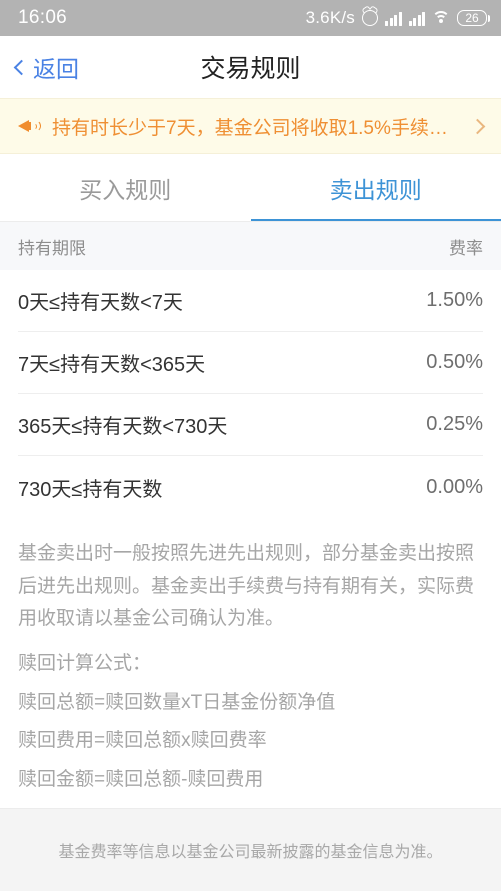 The width and height of the screenshot is (501, 891). I want to click on footer-disclaimer: 基金费率等信息以基金公司最新披露的基金信息为准。, so click(250, 849).